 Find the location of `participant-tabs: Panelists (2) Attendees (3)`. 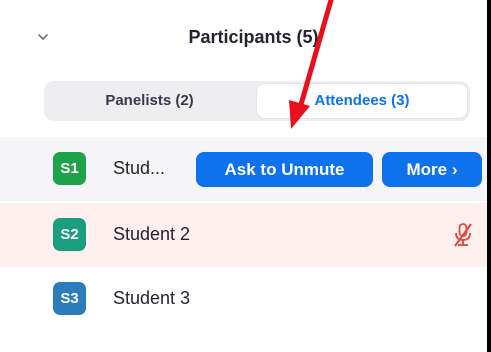

participant-tabs: Panelists (2) Attendees (3) is located at coordinates (257, 101).